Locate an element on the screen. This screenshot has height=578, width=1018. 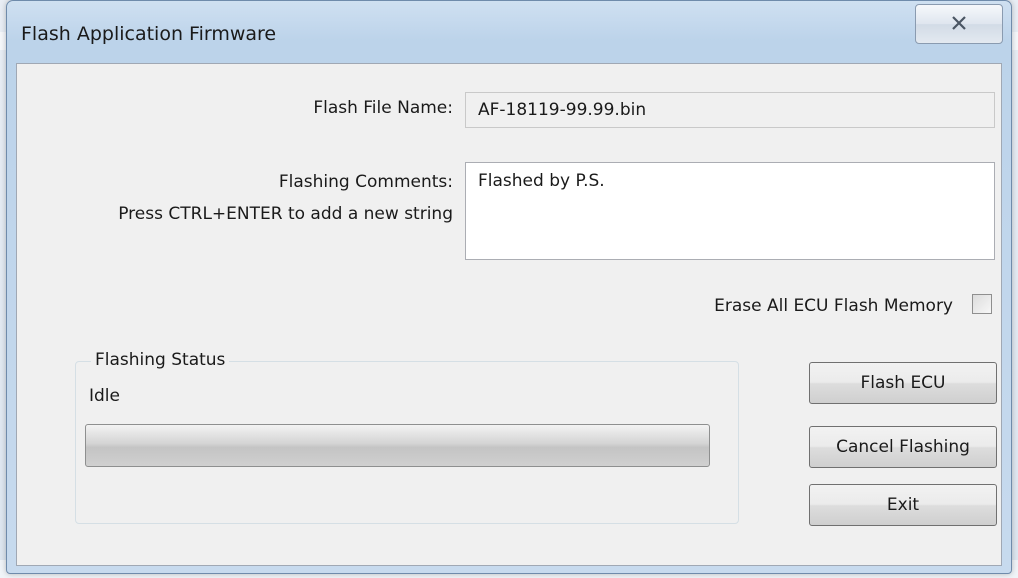
flash-file-name-field: AF-18119-99.99.bin is located at coordinates (730, 110).